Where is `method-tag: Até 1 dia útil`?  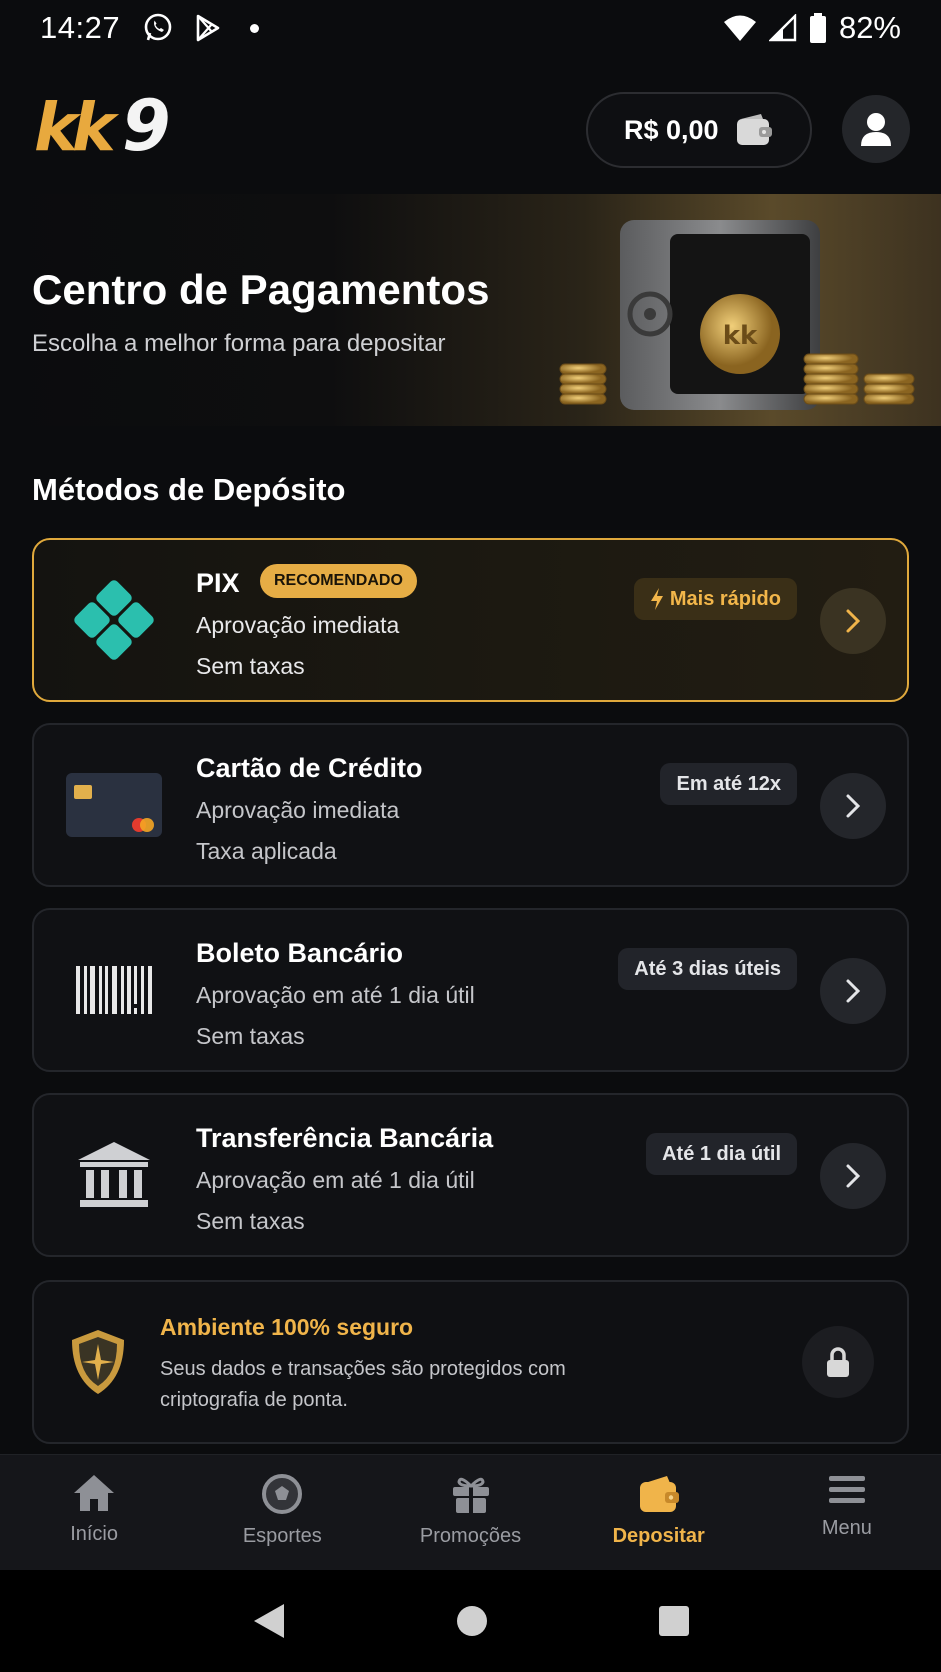
method-tag: Até 1 dia útil is located at coordinates (721, 1154).